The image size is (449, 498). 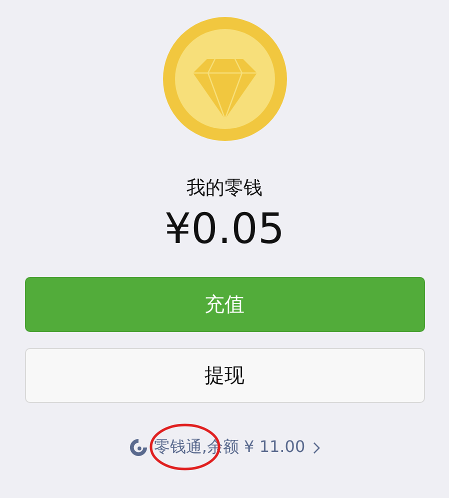 I want to click on chevron-right-icon, so click(x=316, y=448).